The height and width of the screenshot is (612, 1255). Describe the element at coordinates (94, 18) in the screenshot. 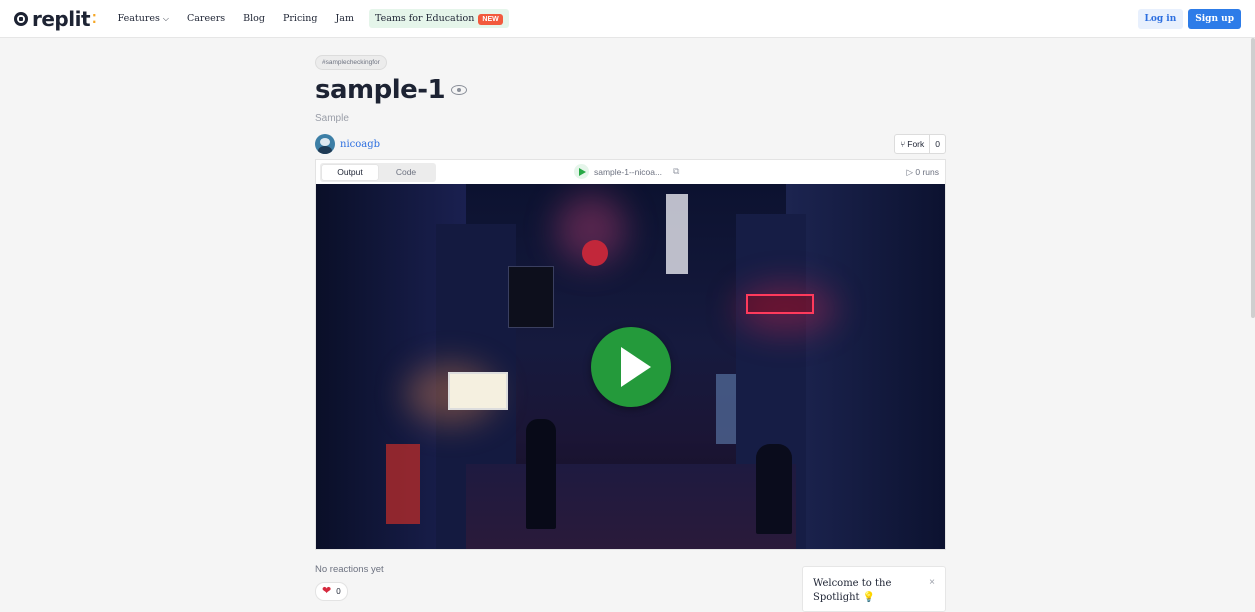

I see `logo-accent-icon: ⁚` at that location.